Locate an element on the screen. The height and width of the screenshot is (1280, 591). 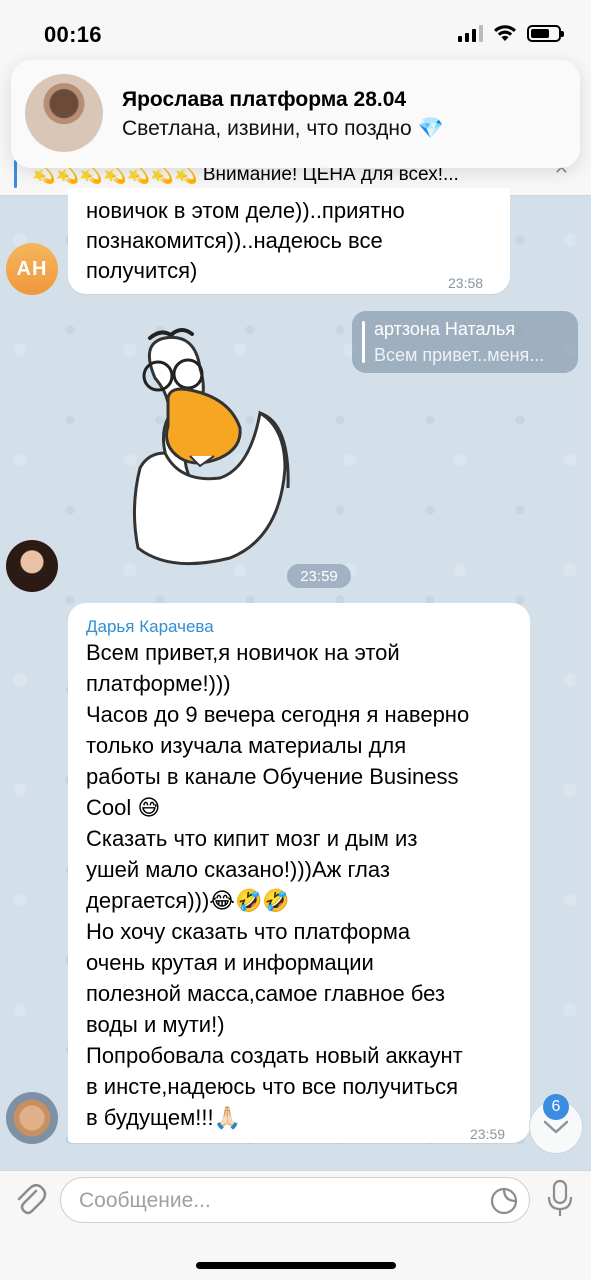
home-indicator is located at coordinates (296, 1265).